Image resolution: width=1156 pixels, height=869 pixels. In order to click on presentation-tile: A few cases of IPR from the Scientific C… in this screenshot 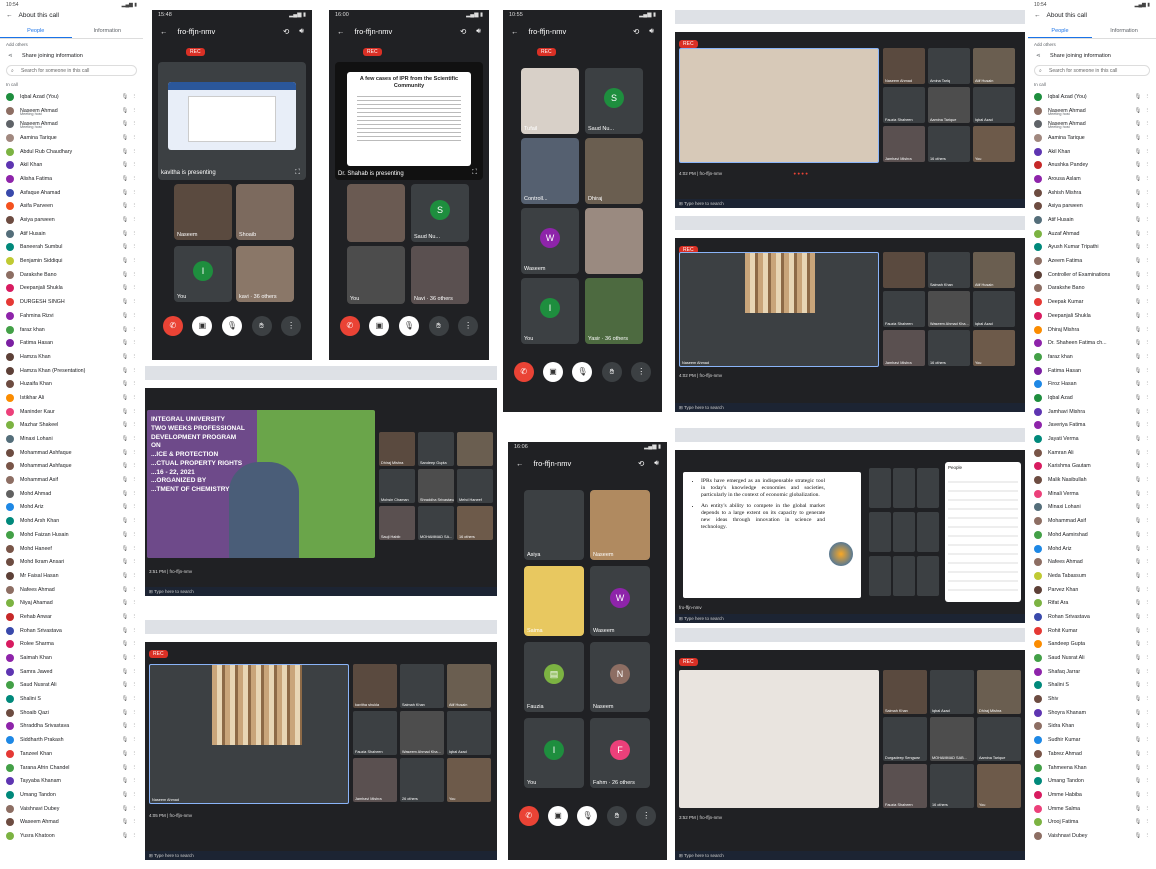, I will do `click(409, 121)`.